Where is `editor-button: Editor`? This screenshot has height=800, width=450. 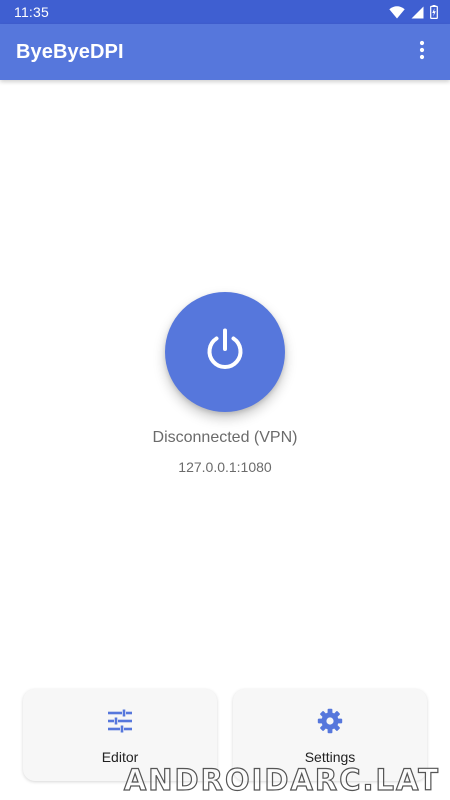 editor-button: Editor is located at coordinates (120, 735).